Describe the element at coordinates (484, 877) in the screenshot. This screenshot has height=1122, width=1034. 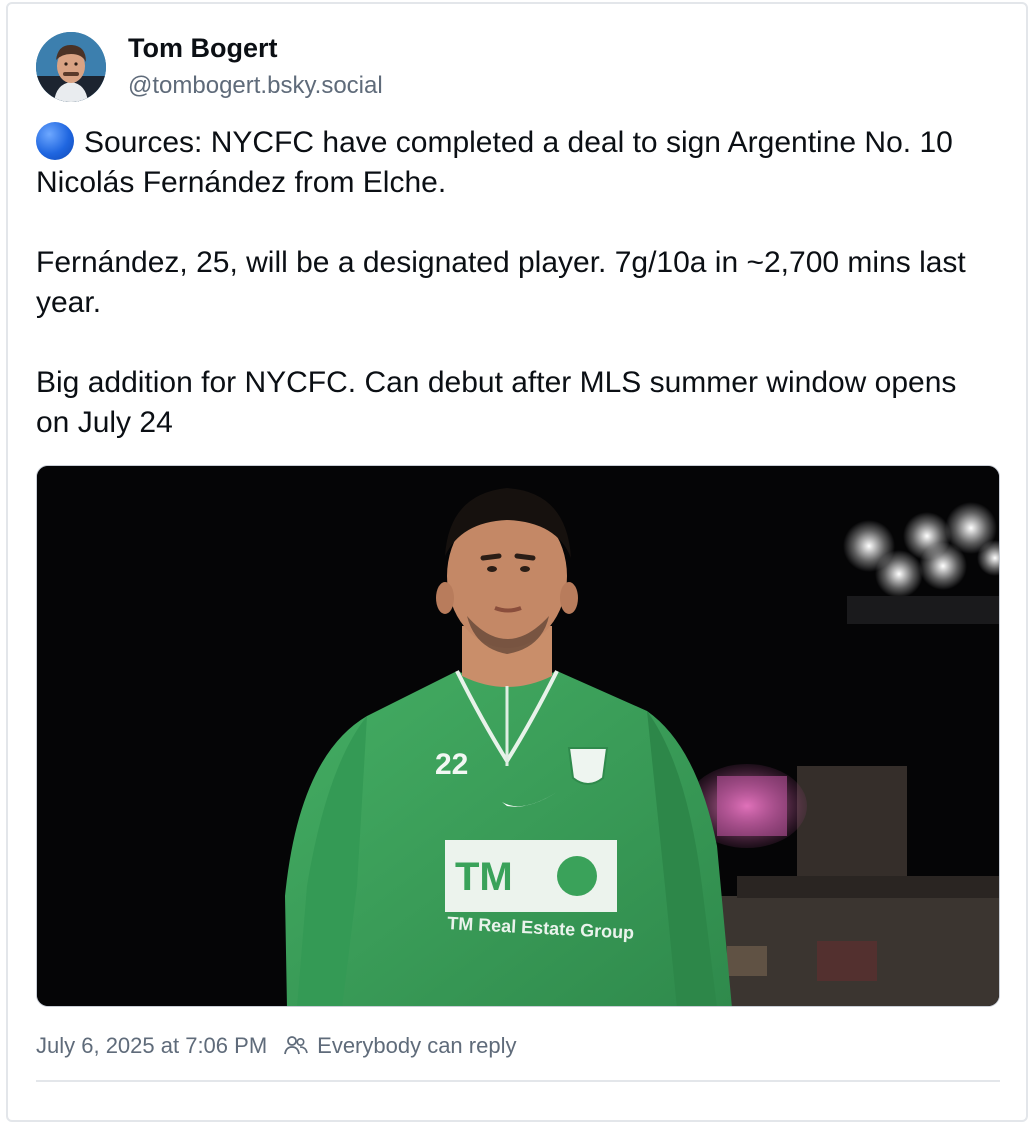
I see `sponsor-logo: TM` at that location.